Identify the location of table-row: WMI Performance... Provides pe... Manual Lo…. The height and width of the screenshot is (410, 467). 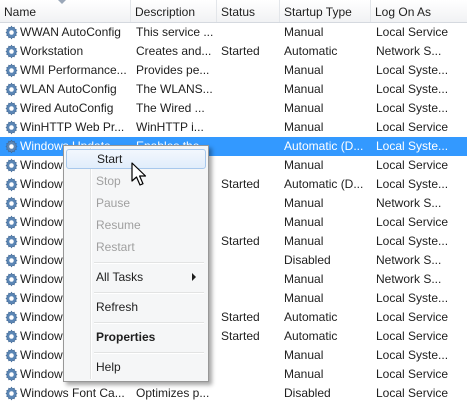
(233, 70).